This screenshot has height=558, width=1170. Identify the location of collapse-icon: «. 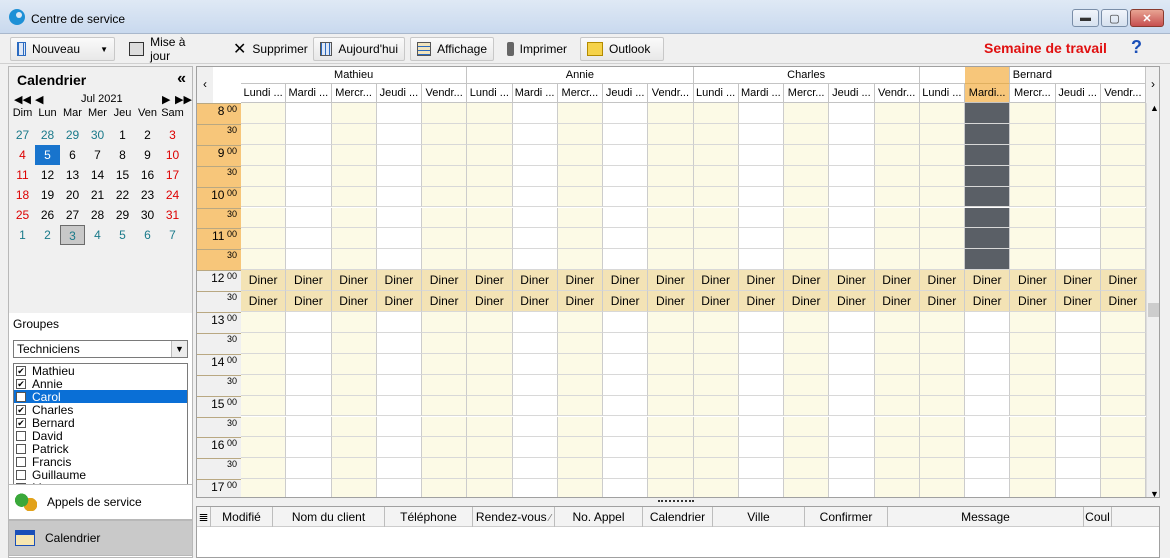
(181, 79).